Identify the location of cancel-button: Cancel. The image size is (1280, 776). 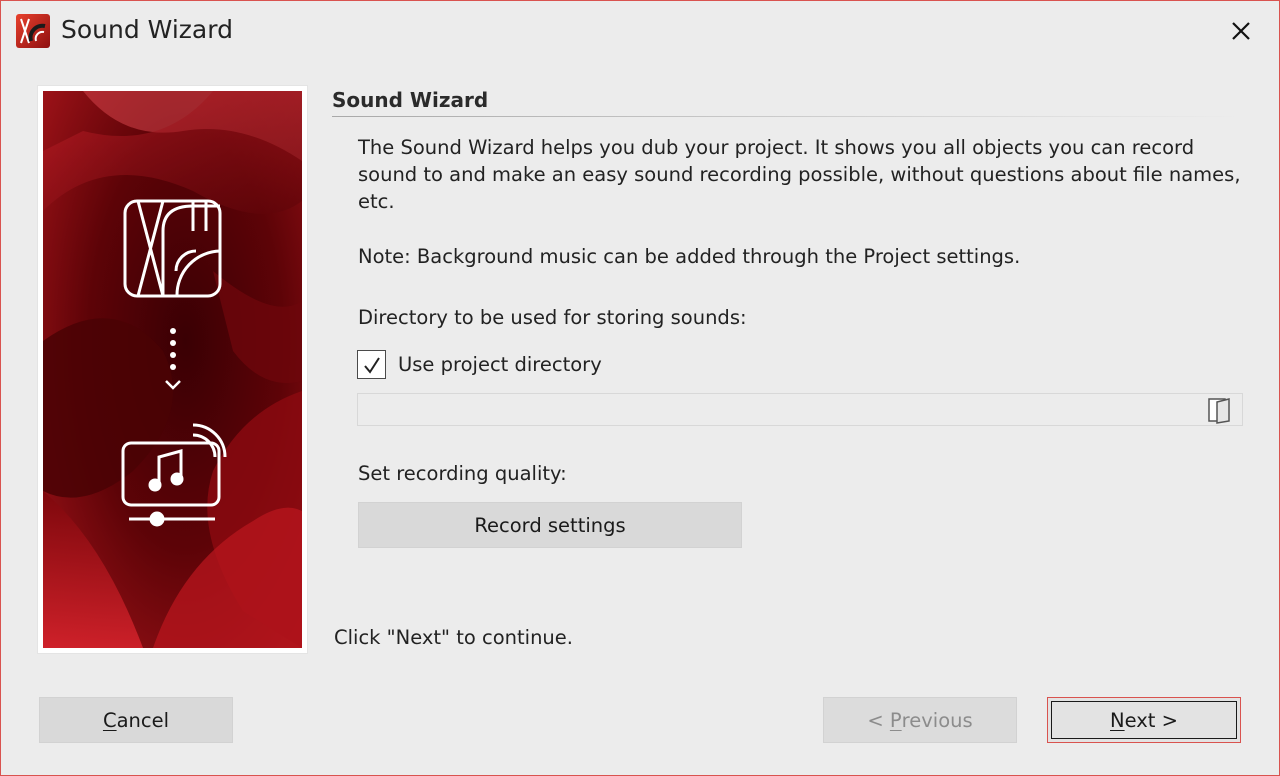
(136, 720).